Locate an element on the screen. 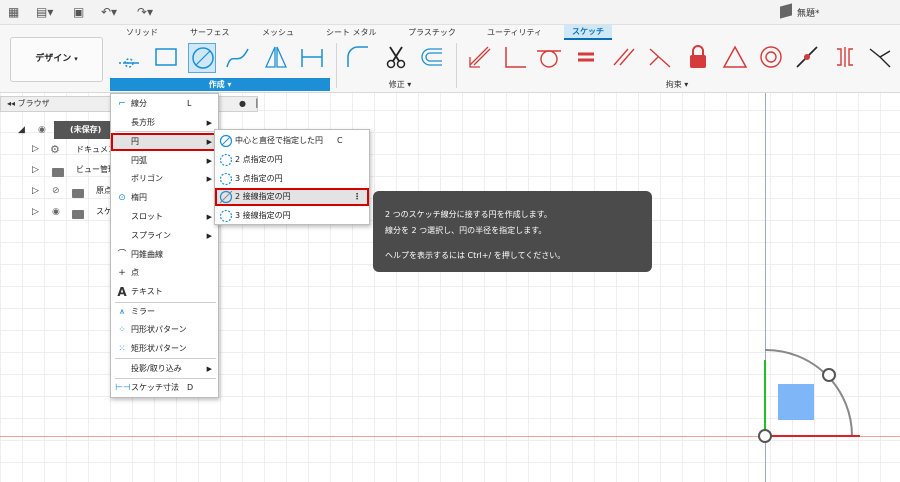  menu-item-project-include: 投影/取り込み ▶ is located at coordinates (164, 369).